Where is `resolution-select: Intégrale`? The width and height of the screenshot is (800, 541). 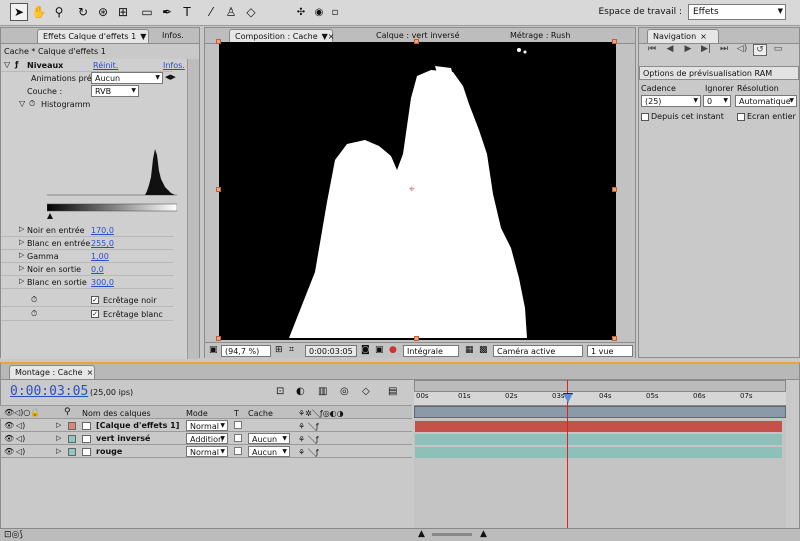 resolution-select: Intégrale is located at coordinates (431, 351).